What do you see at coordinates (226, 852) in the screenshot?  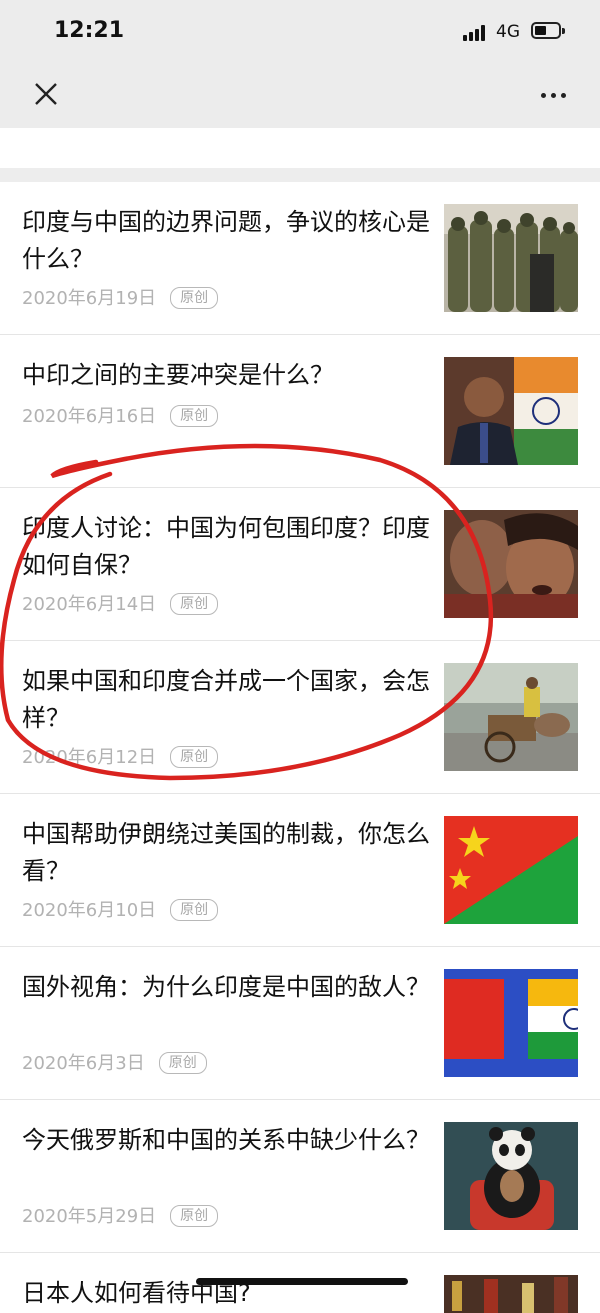 I see `article-title: 中国帮助伊朗绕过美国的制裁，你怎么看？` at bounding box center [226, 852].